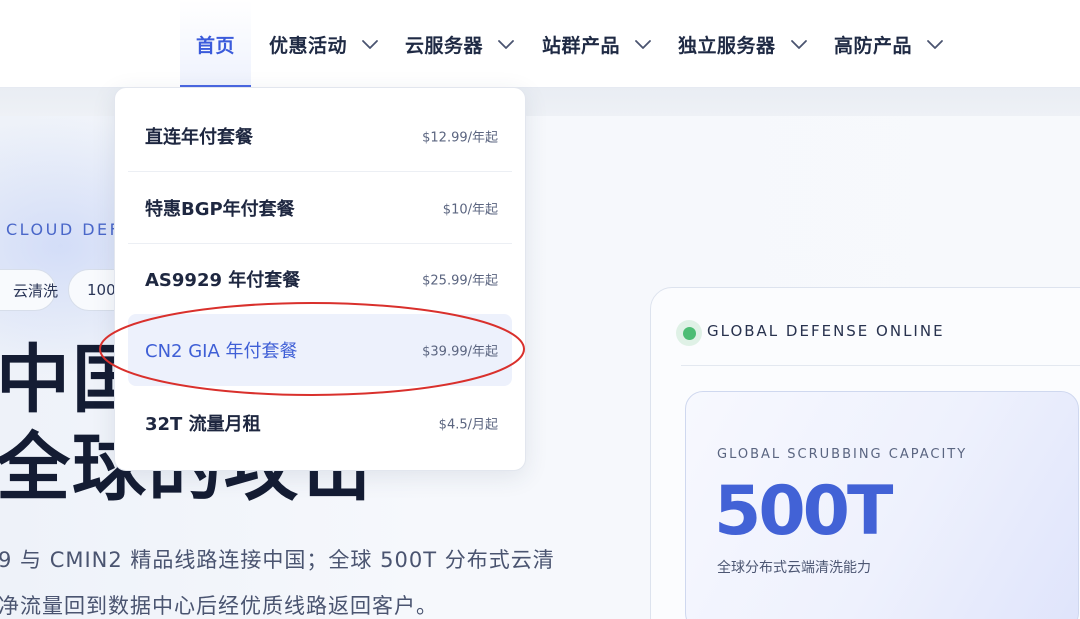  I want to click on nav-item-cloud-servers: 云服务器, so click(461, 44).